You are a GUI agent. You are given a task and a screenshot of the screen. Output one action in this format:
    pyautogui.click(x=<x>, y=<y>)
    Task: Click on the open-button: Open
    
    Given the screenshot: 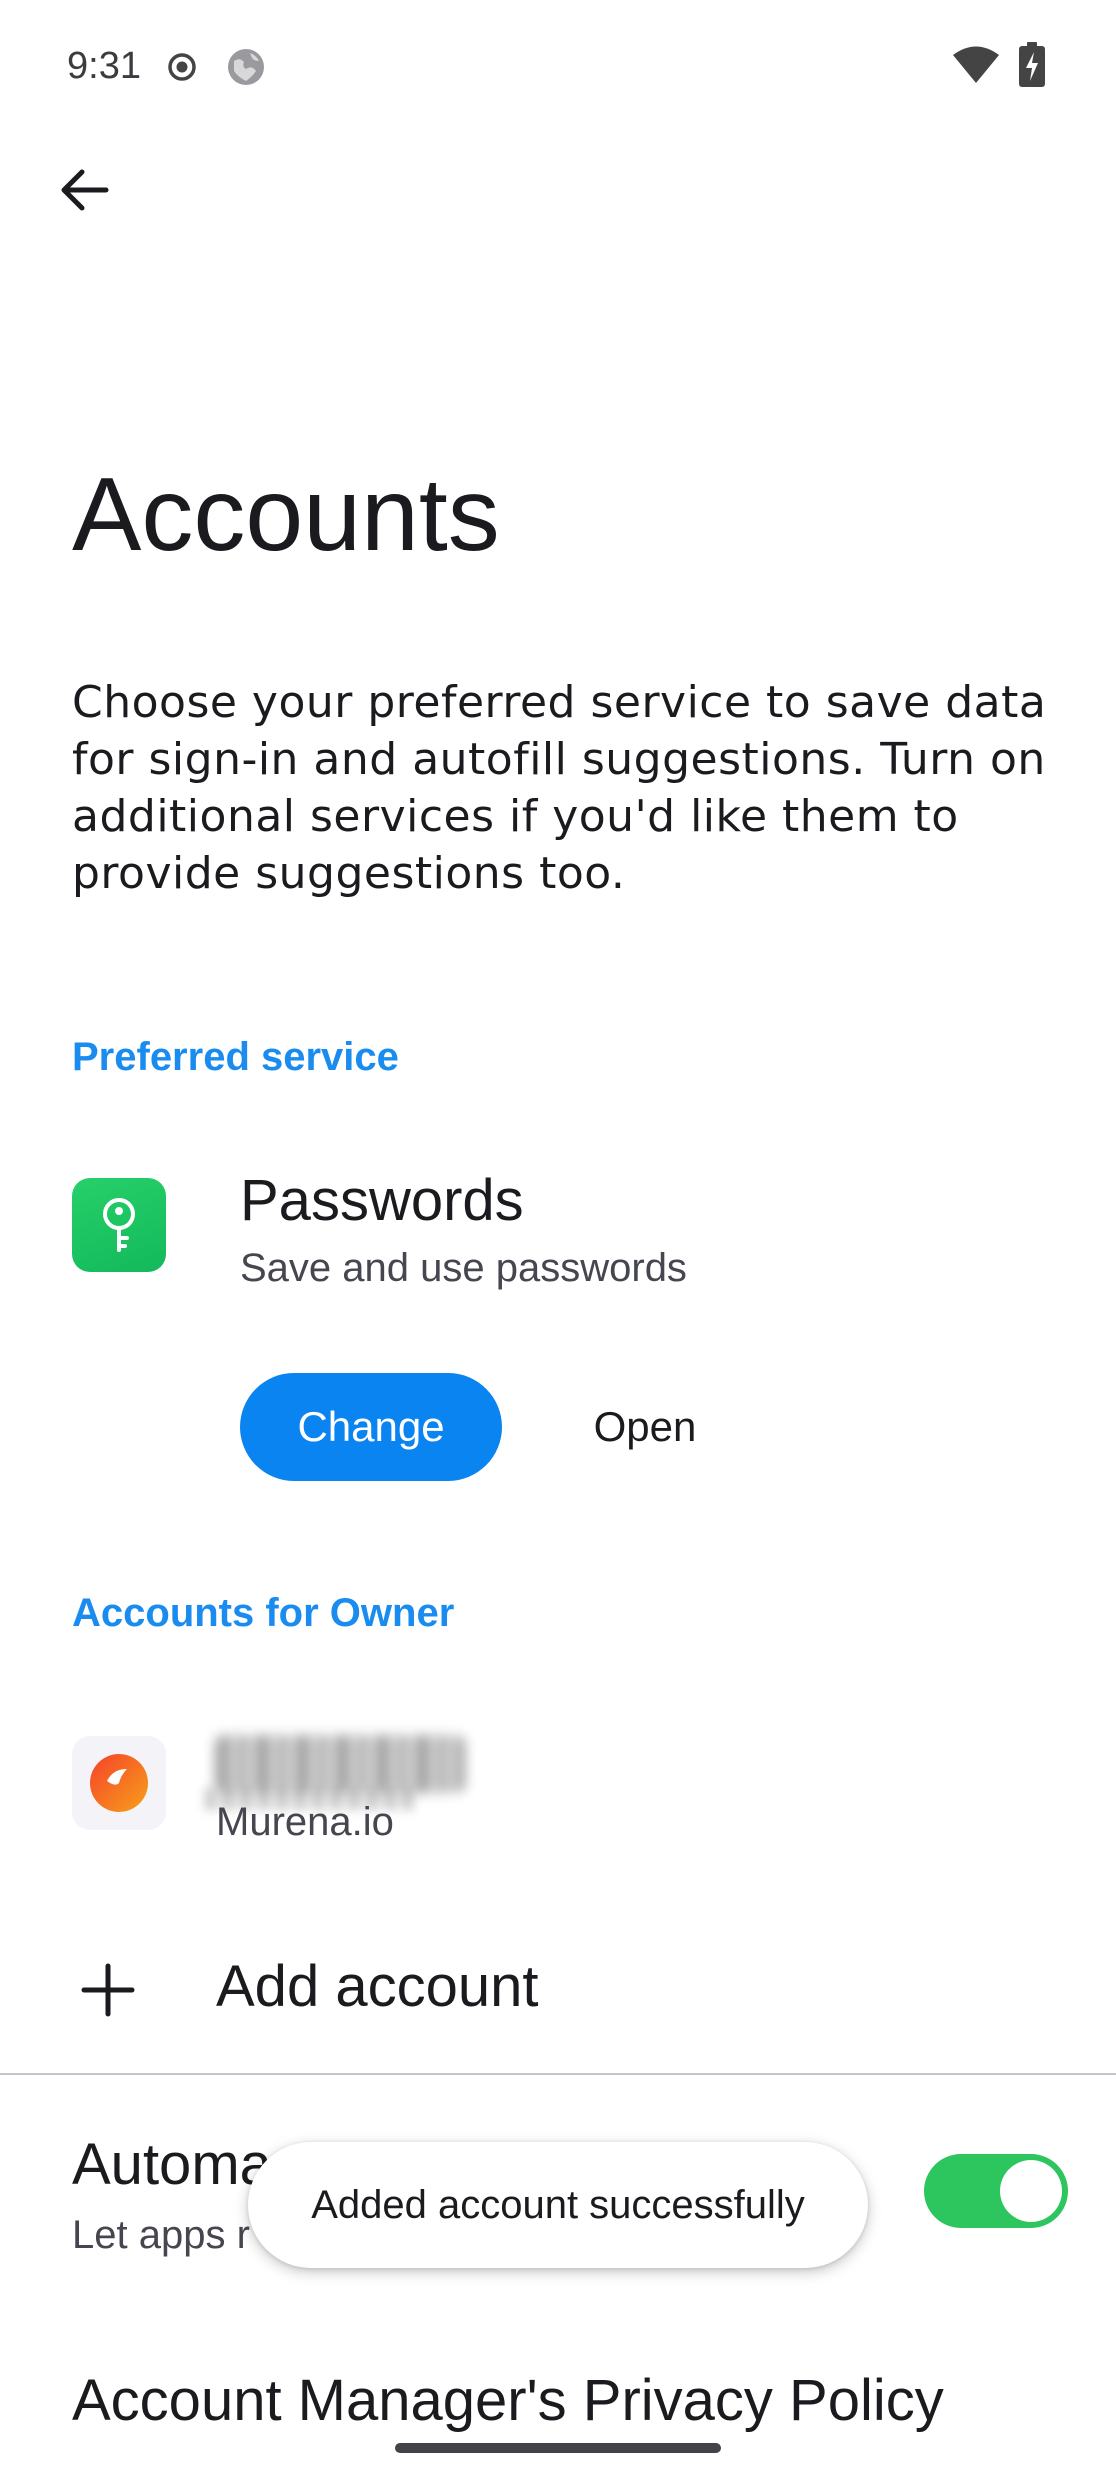 What is the action you would take?
    pyautogui.click(x=645, y=1427)
    